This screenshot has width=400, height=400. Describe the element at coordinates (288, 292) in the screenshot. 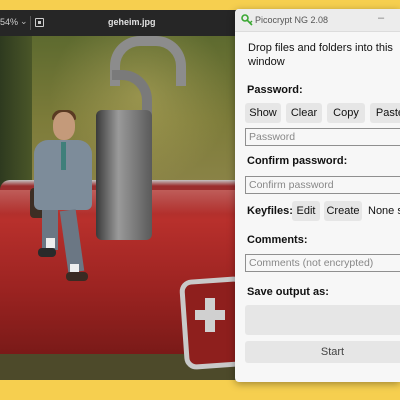

I see `save-output-label: Save output as:` at that location.